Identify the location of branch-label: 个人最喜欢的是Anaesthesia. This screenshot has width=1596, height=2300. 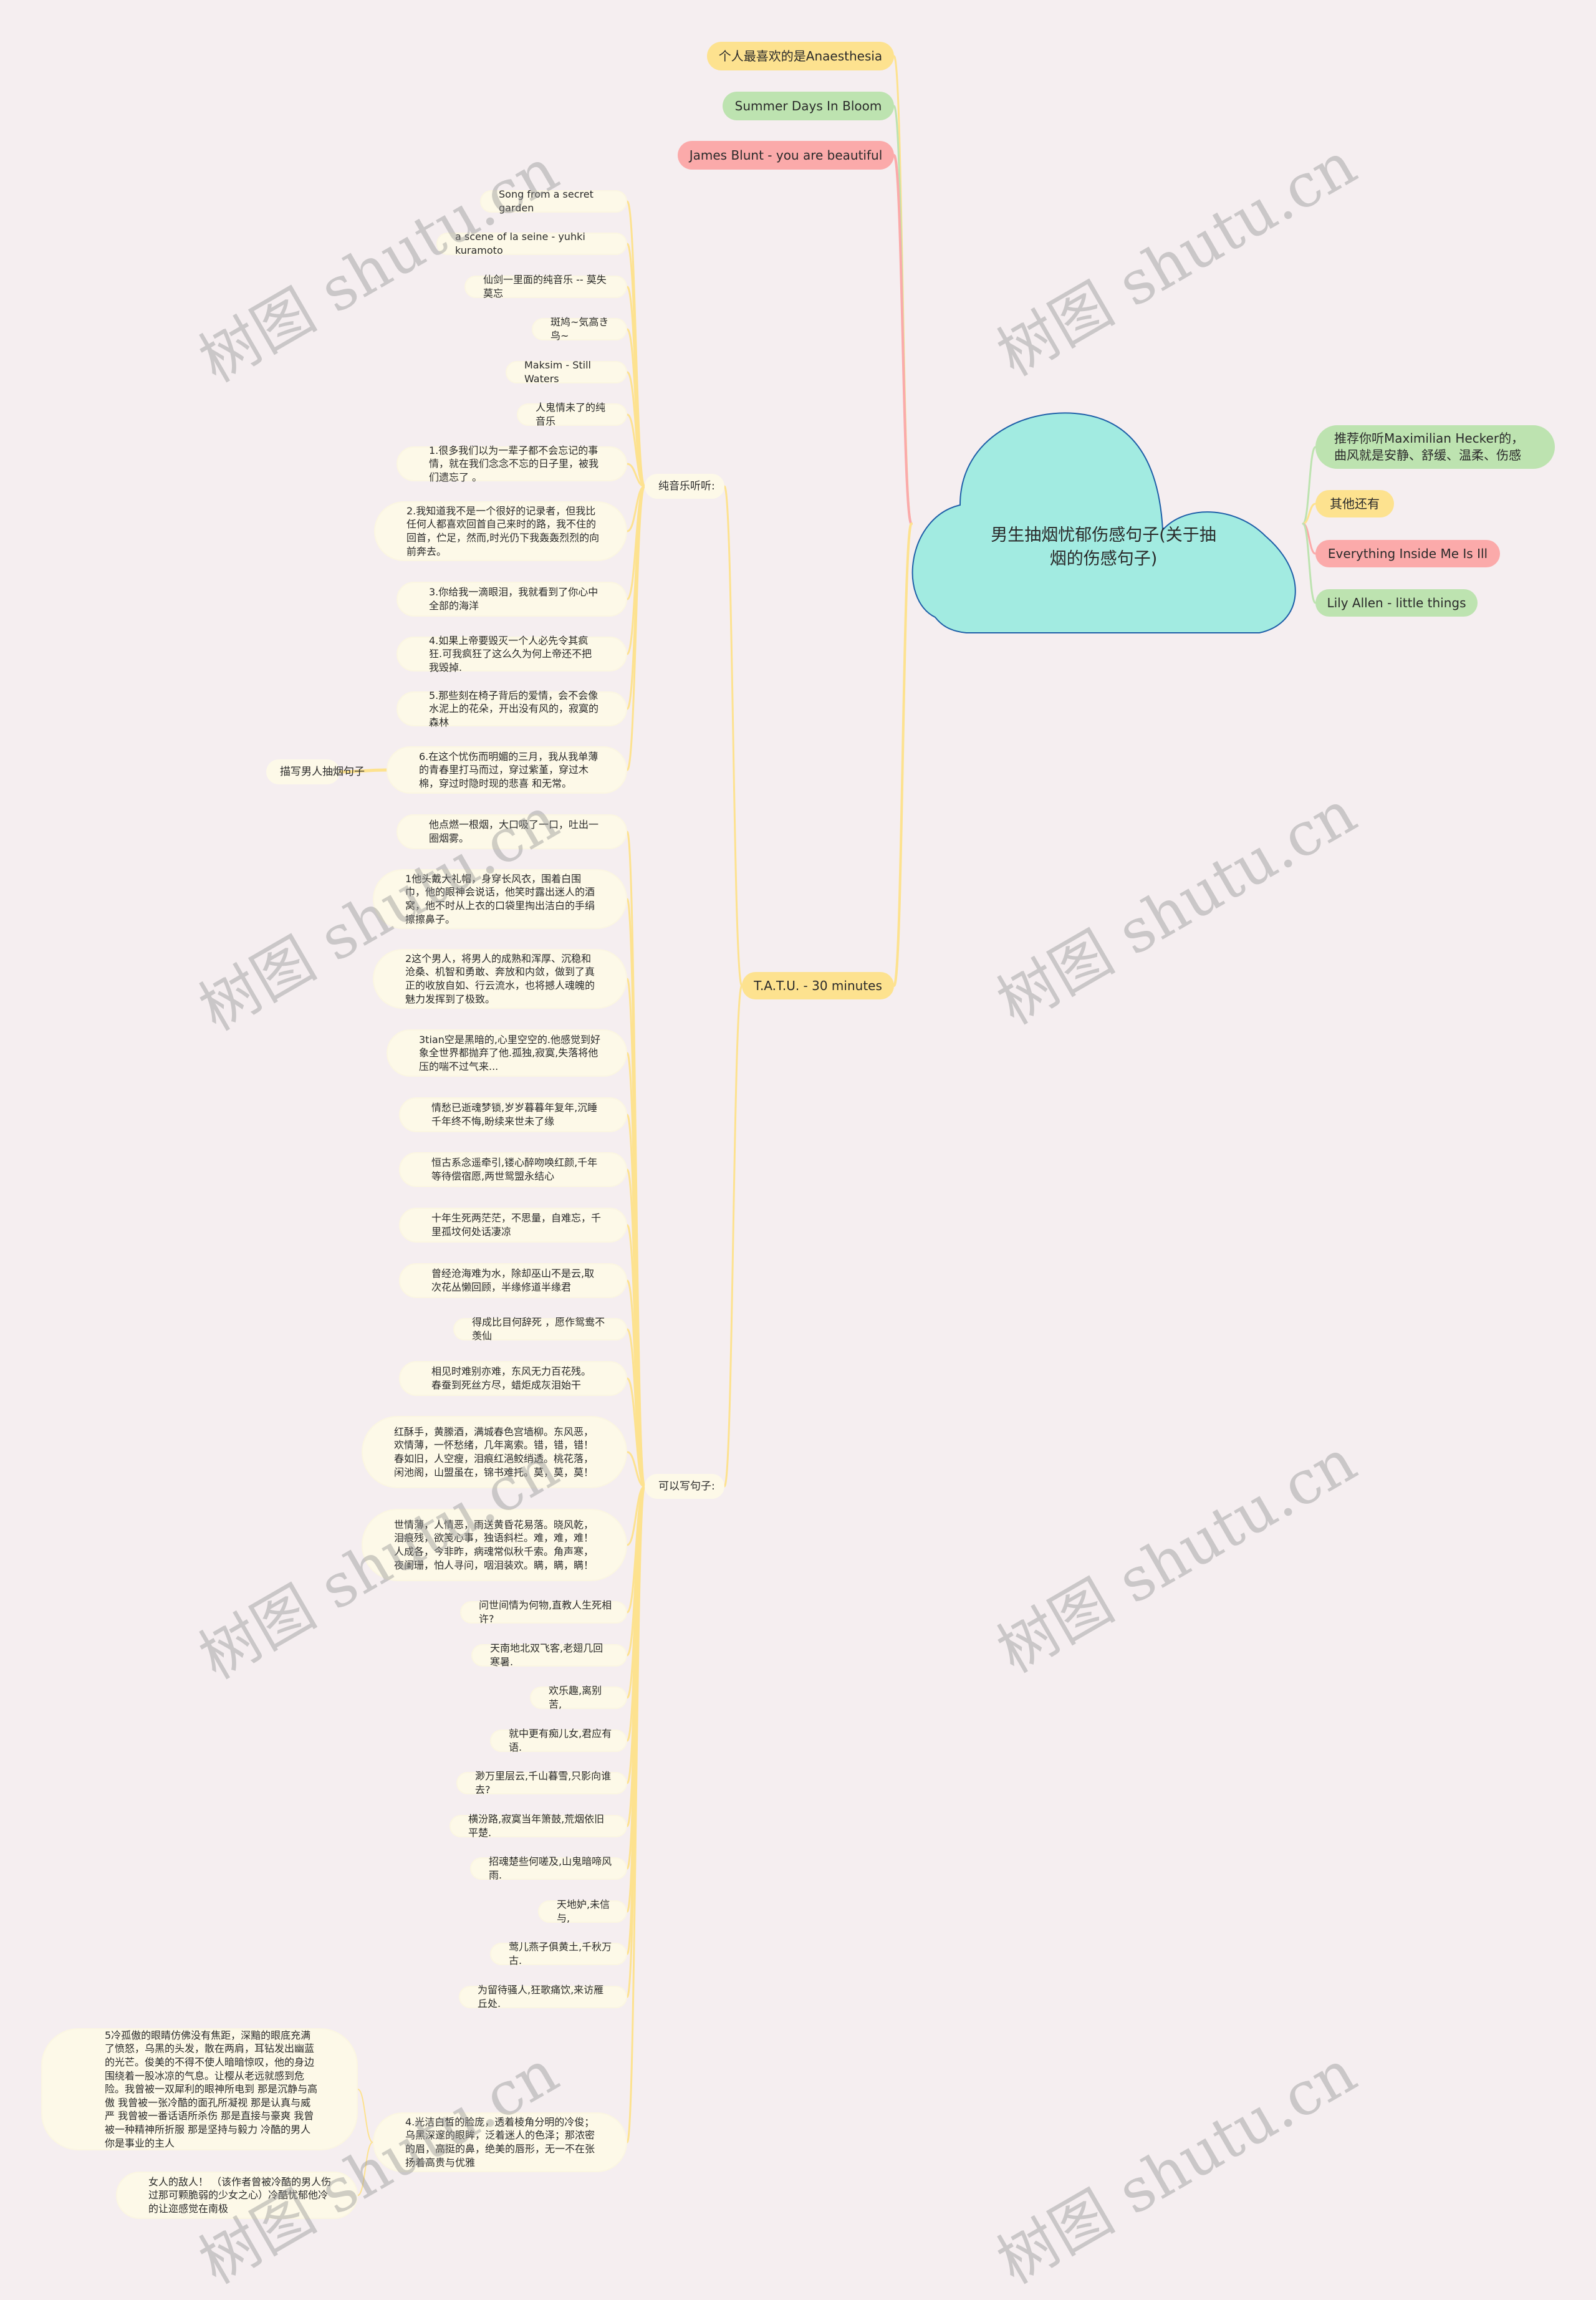
(800, 56).